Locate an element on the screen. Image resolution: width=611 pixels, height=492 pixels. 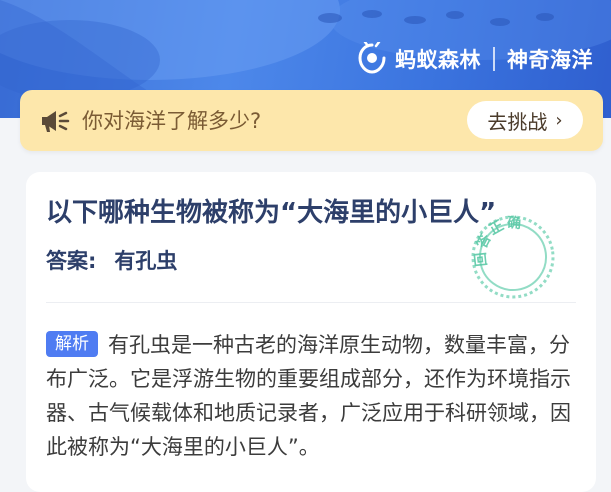
stamp-text: 回答正确 is located at coordinates (500, 241).